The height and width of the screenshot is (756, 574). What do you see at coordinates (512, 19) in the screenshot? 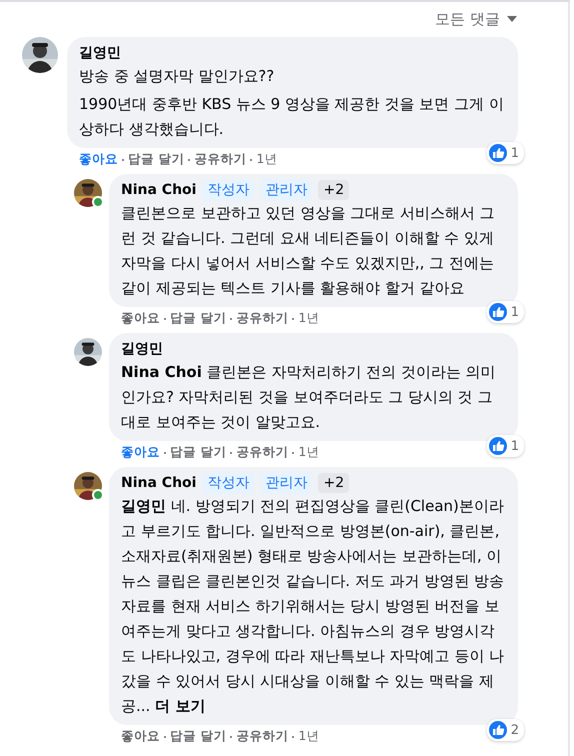
I see `dropdown-caret-icon` at bounding box center [512, 19].